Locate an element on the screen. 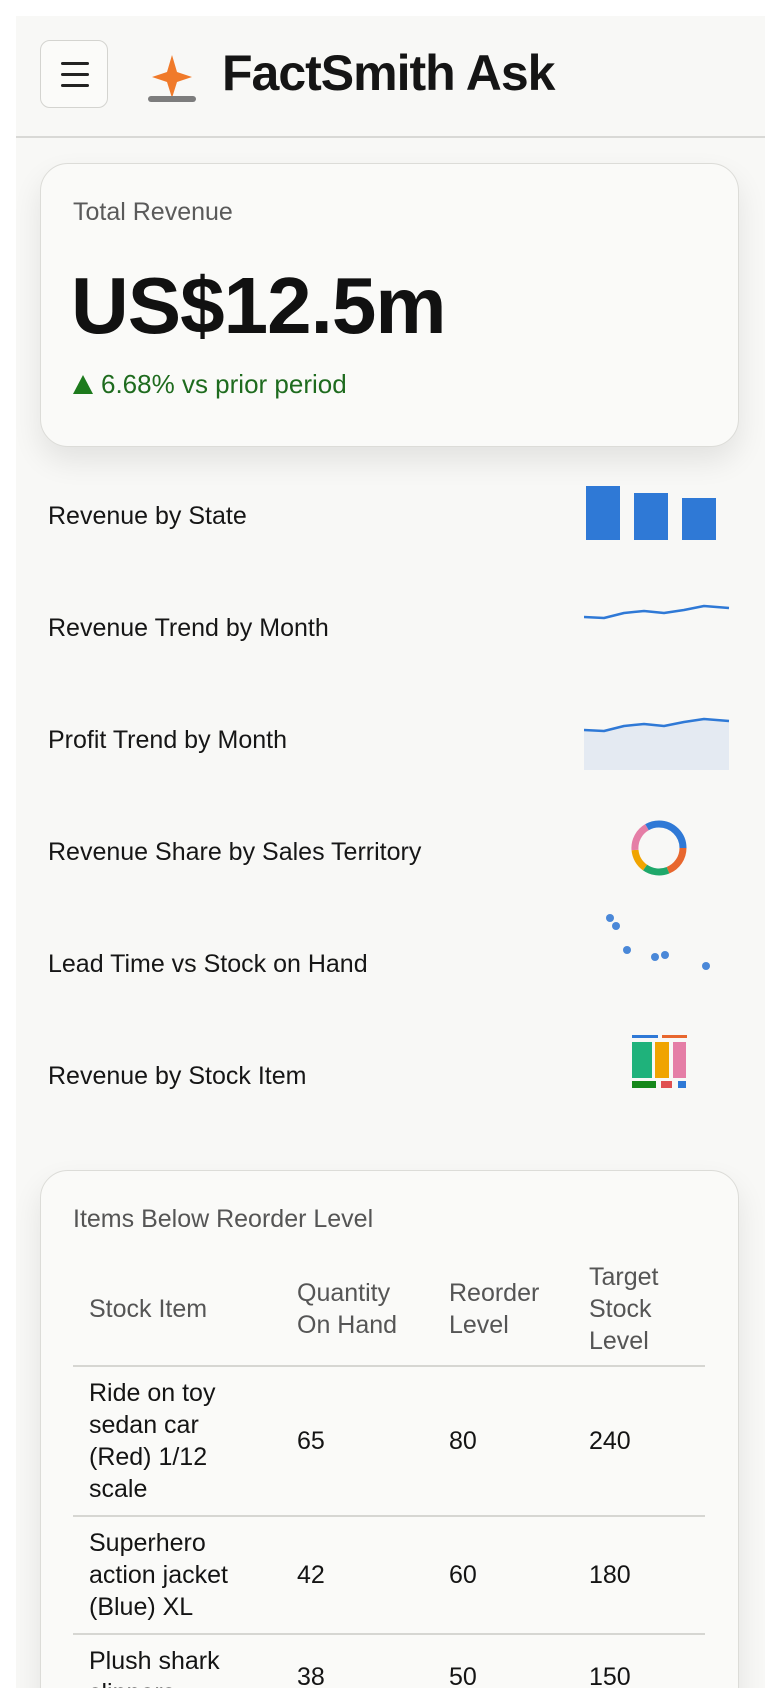 The width and height of the screenshot is (780, 1688). app-header: FactSmith Ask is located at coordinates (390, 77).